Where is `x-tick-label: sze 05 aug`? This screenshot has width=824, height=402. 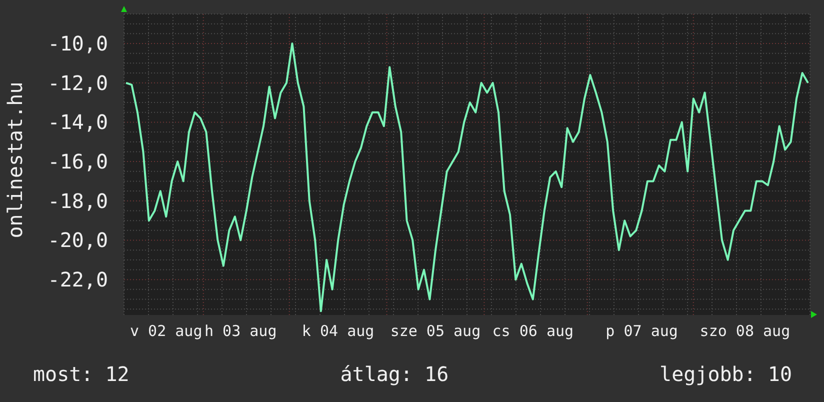
x-tick-label: sze 05 aug is located at coordinates (435, 331).